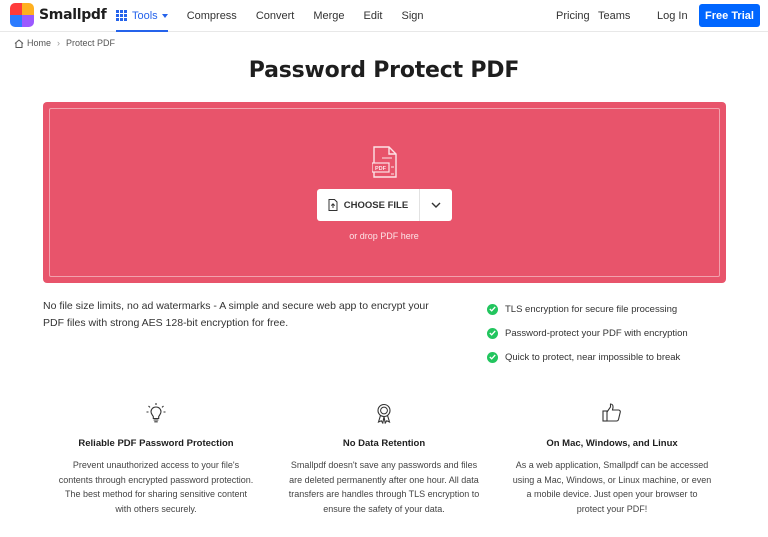 The height and width of the screenshot is (537, 768). Describe the element at coordinates (121, 15) in the screenshot. I see `grid-icon` at that location.